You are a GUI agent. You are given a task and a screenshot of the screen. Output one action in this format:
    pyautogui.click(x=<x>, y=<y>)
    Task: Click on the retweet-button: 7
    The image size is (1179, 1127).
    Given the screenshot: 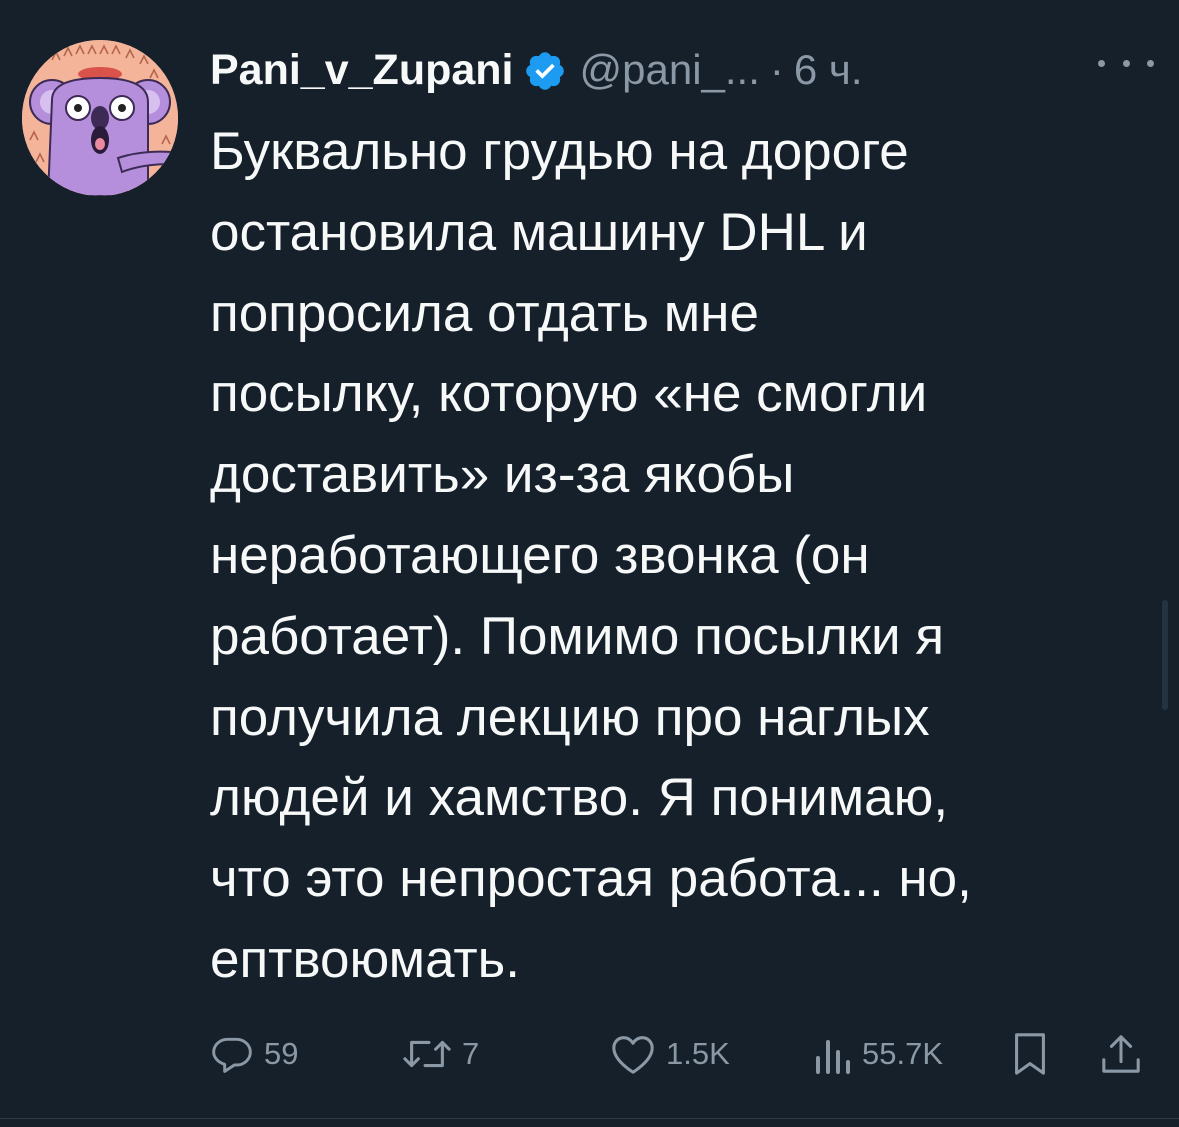 What is the action you would take?
    pyautogui.click(x=440, y=1054)
    